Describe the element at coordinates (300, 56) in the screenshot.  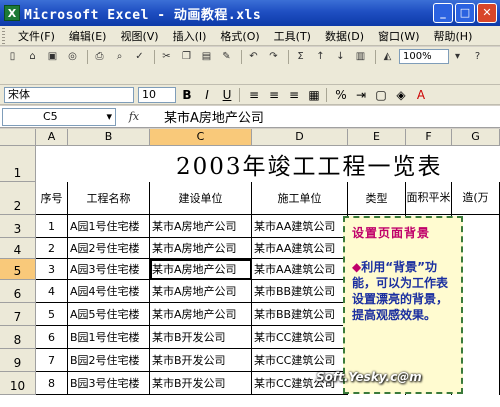
I see `autosum-icon: Σ` at that location.